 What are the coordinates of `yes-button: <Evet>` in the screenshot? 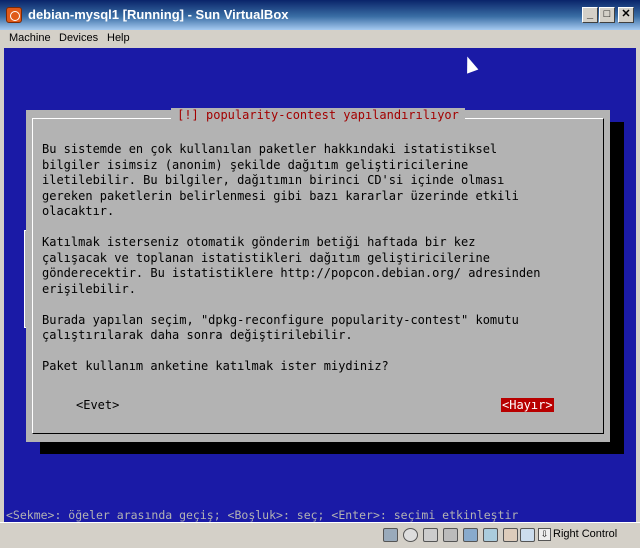 It's located at (97, 405).